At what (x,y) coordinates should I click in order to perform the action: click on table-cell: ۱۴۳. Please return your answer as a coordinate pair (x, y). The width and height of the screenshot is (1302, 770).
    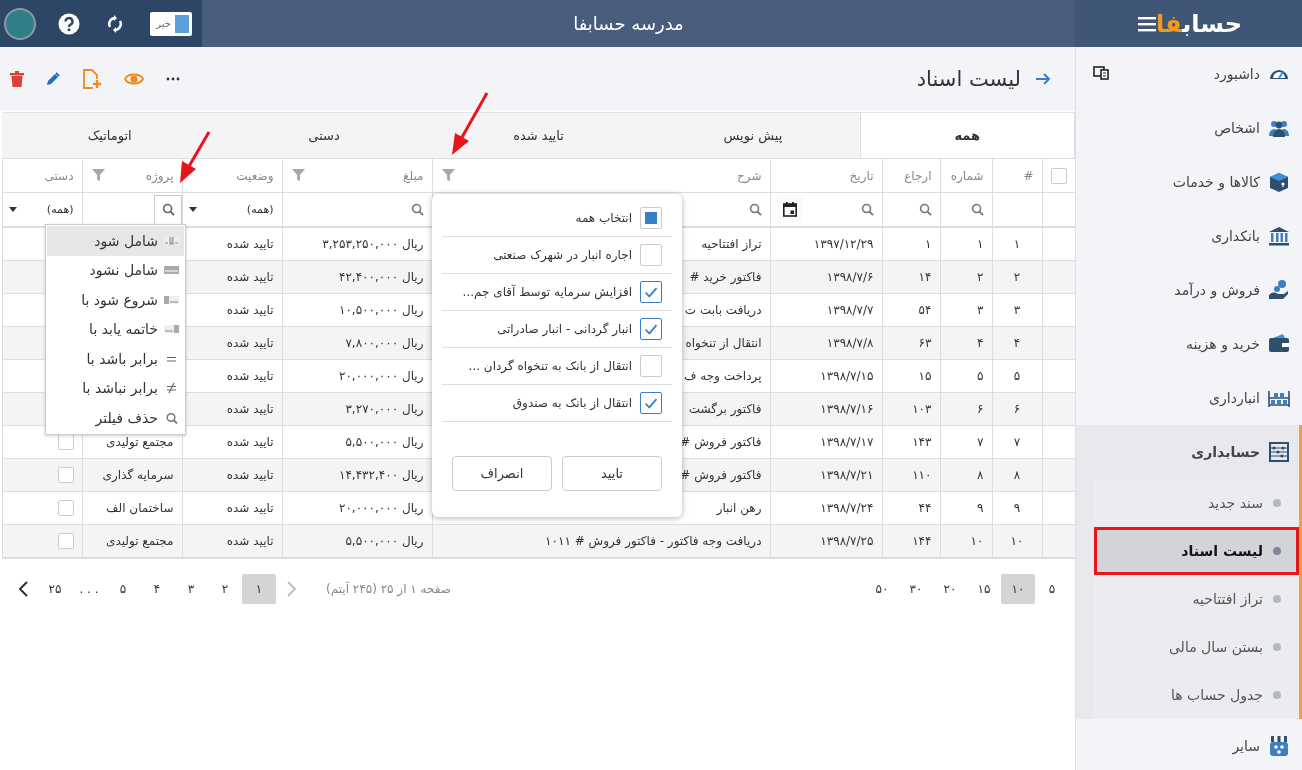
    Looking at the image, I should click on (911, 442).